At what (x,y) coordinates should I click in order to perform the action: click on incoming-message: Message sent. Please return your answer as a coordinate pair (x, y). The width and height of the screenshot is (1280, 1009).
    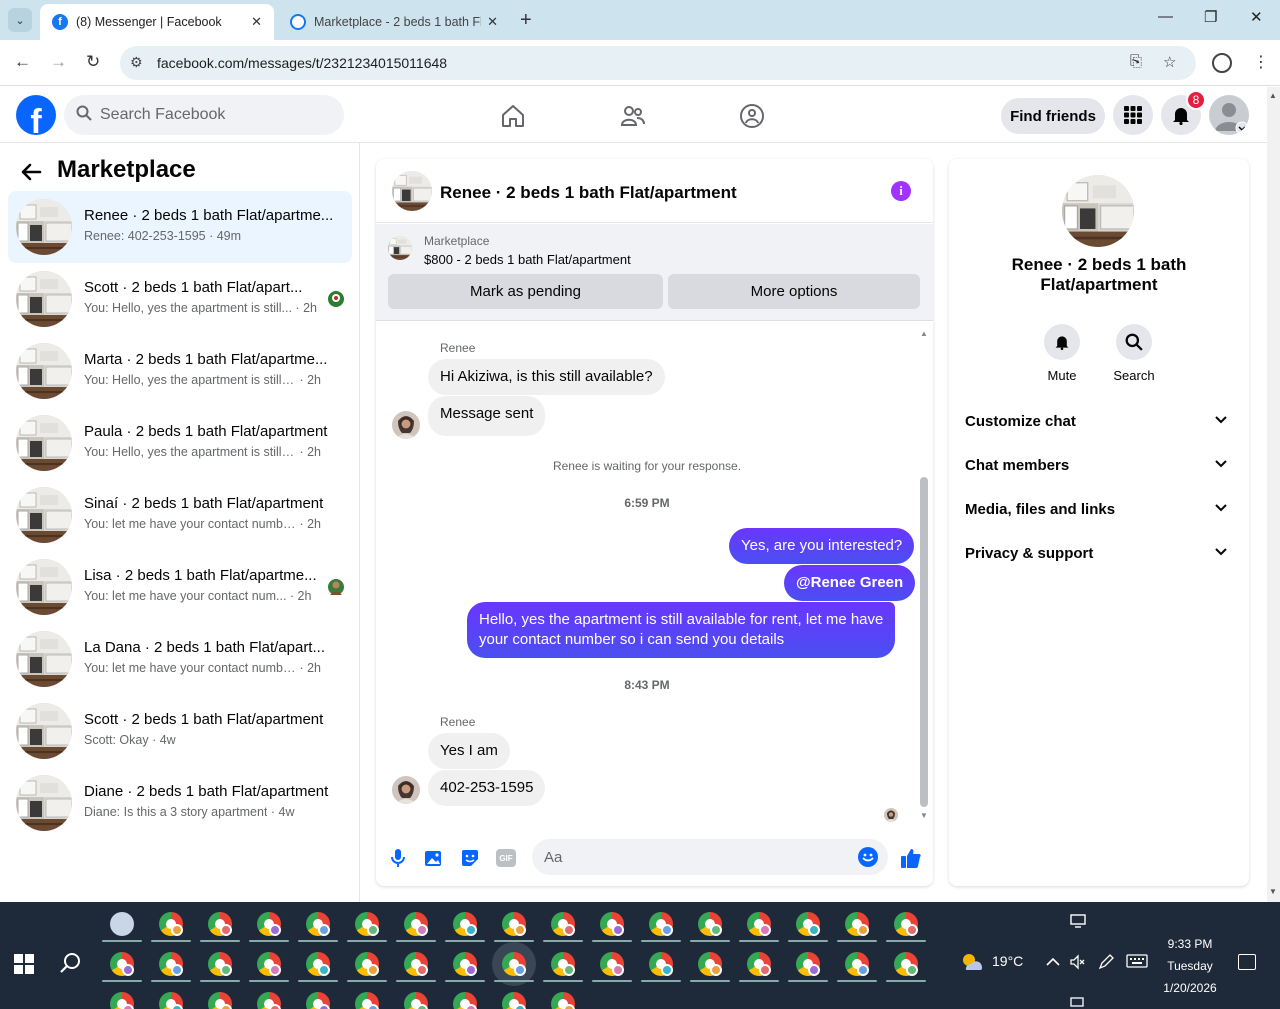
    Looking at the image, I should click on (487, 416).